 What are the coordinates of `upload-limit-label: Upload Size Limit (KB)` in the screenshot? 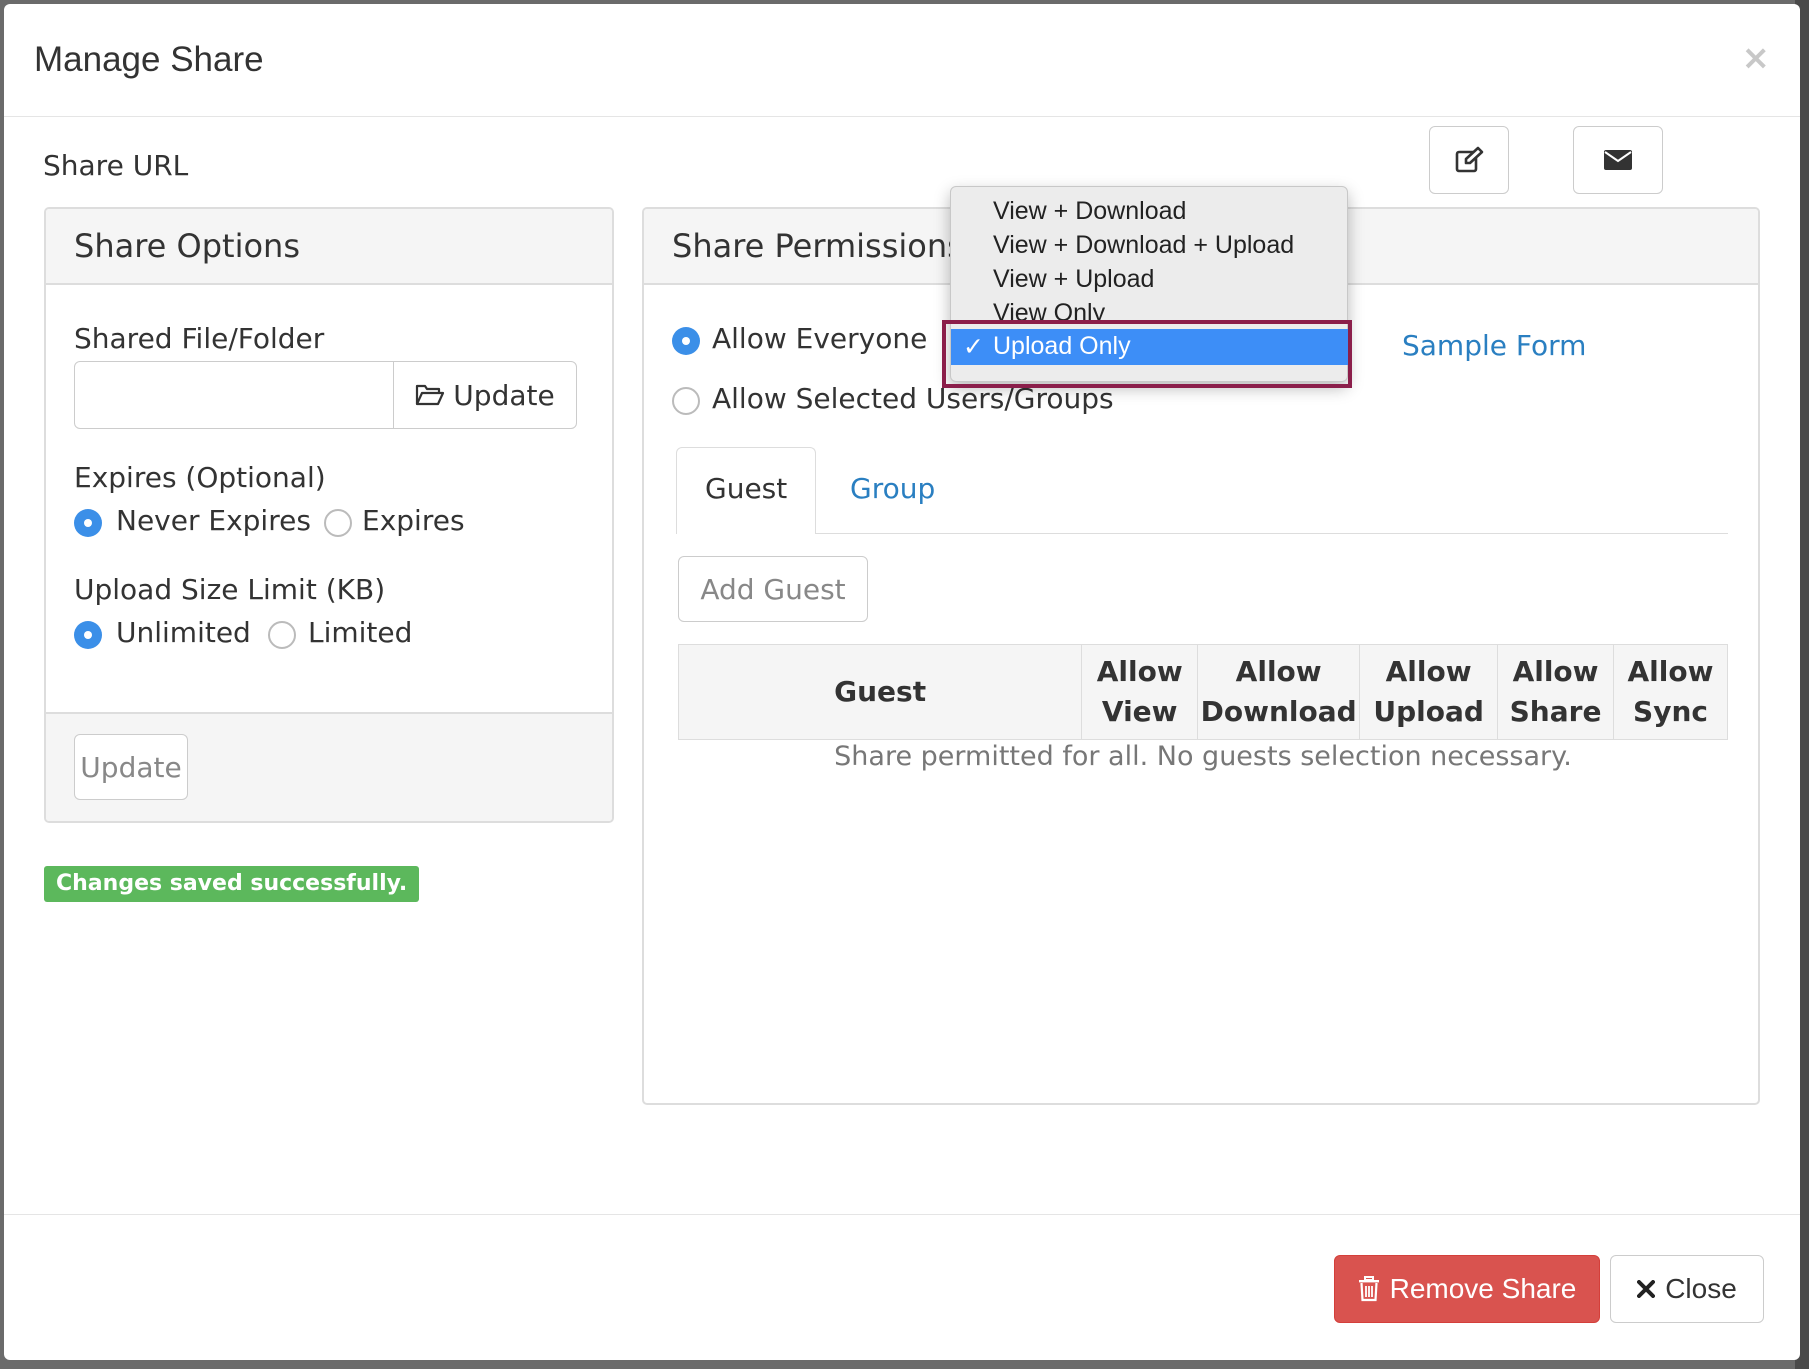 It's located at (230, 589).